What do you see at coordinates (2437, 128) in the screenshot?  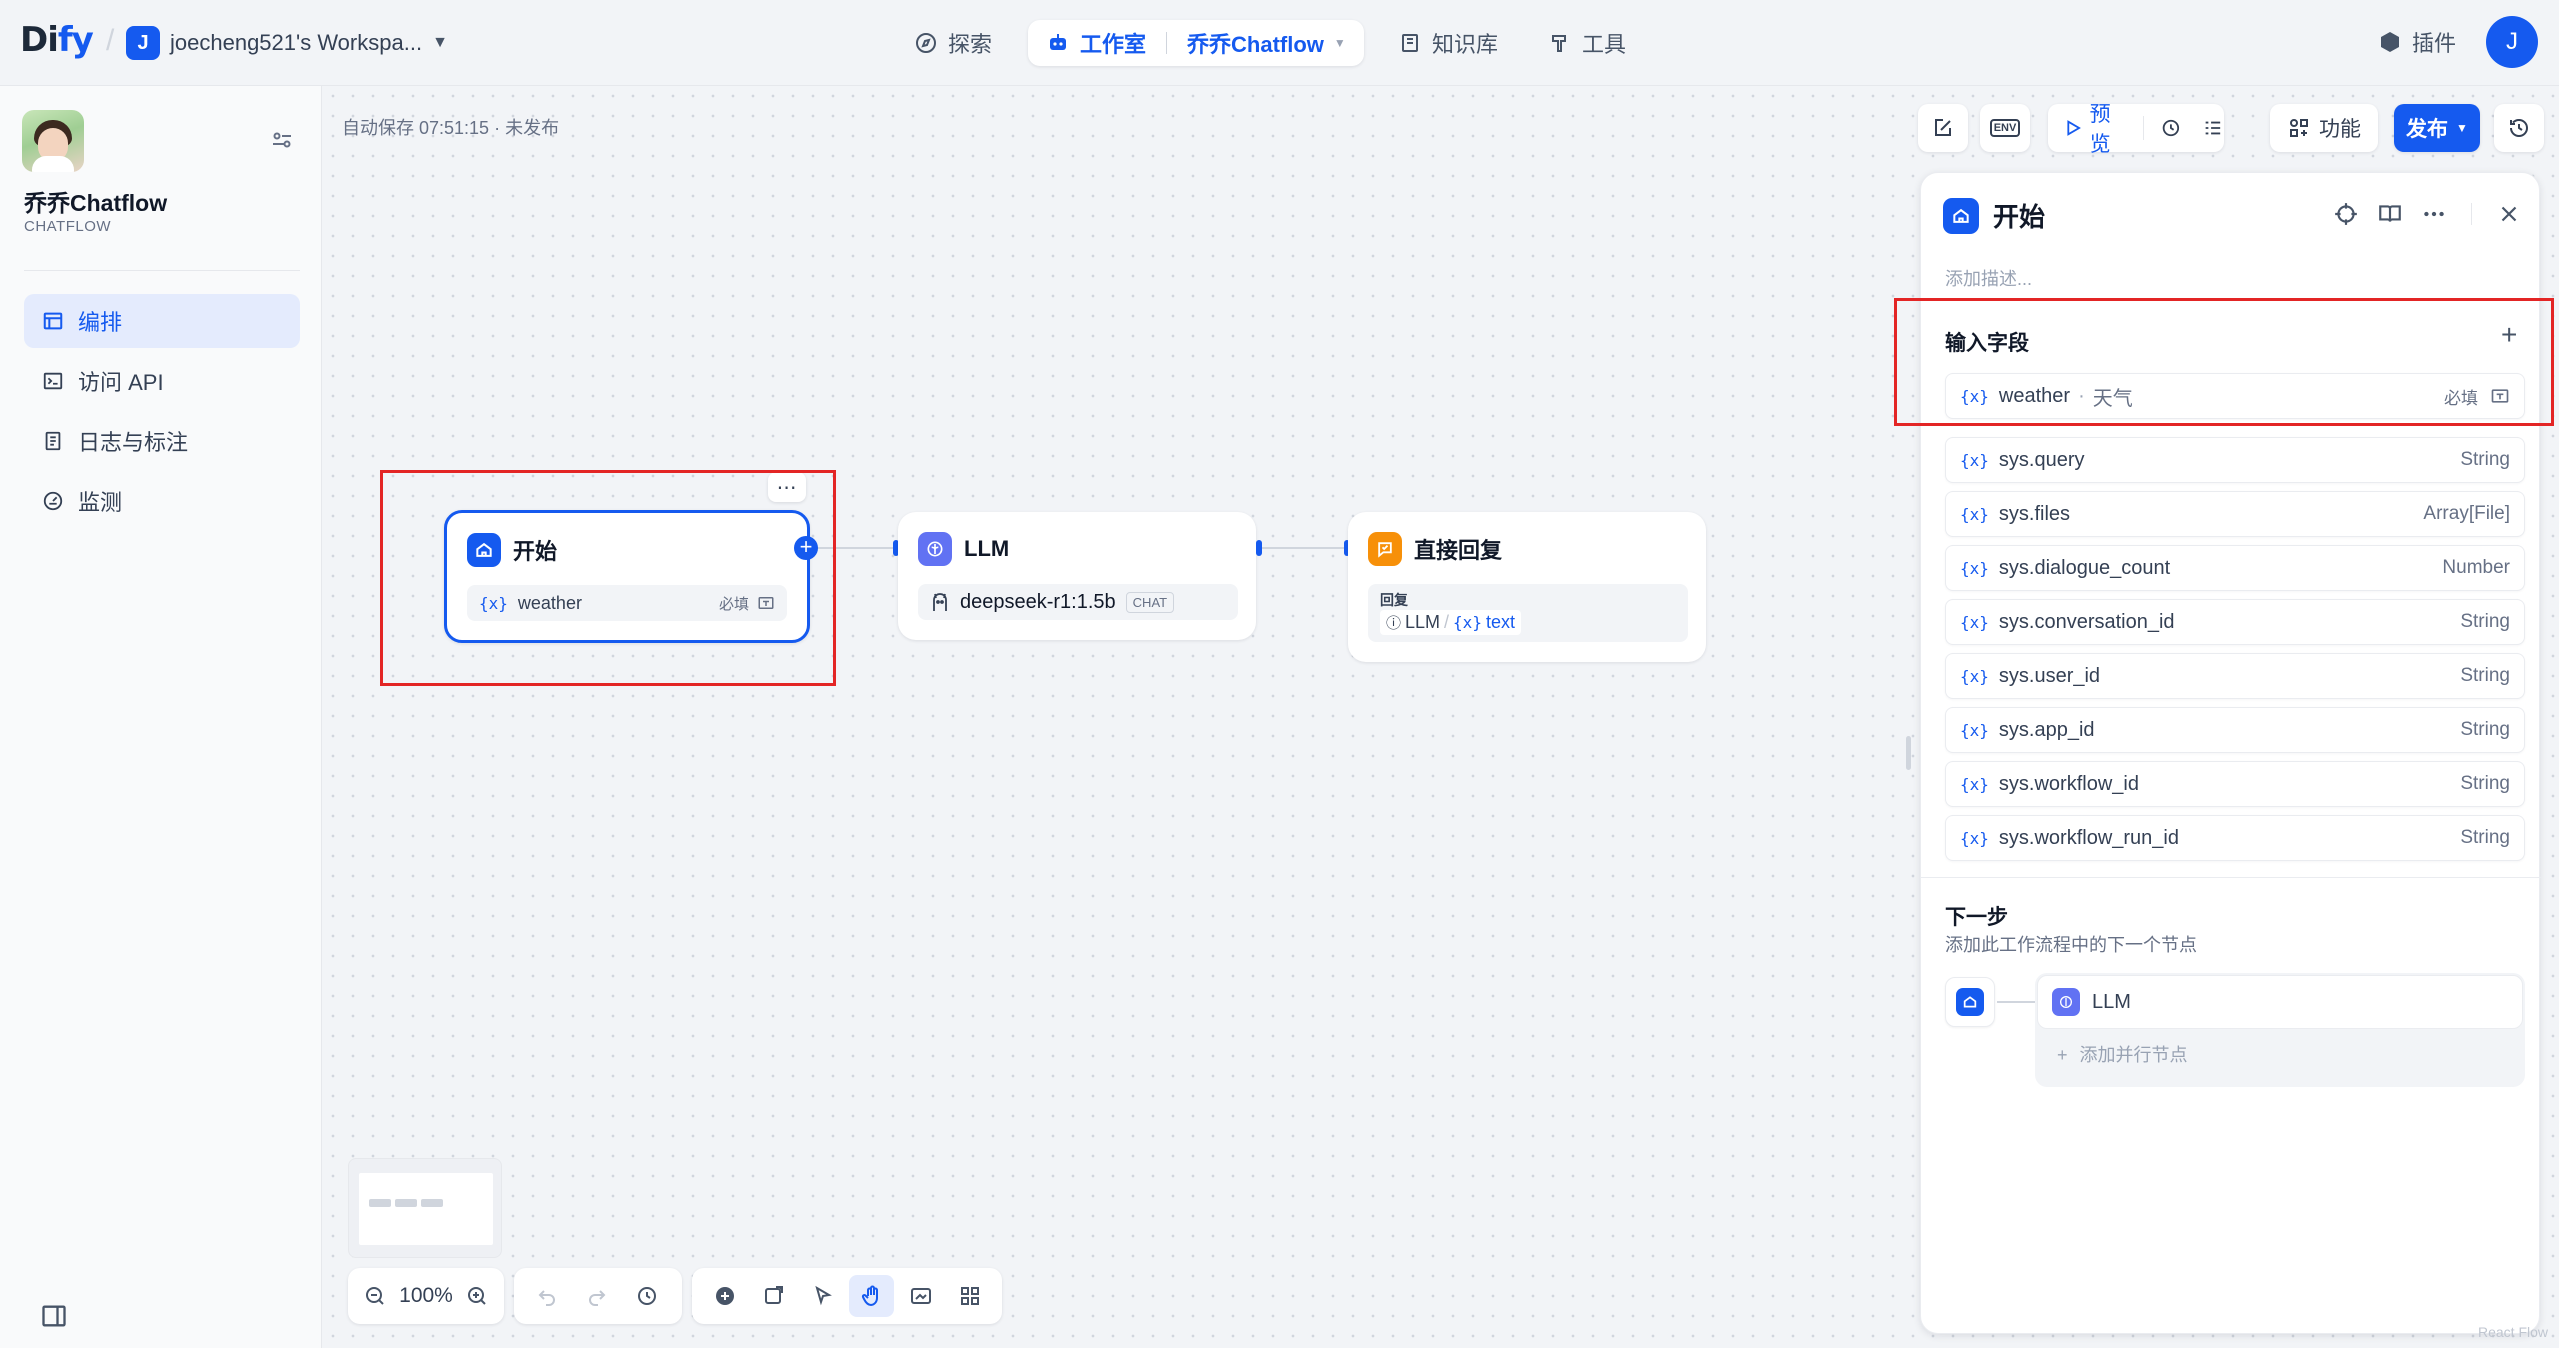 I see `publish-button: 发布 ▼` at bounding box center [2437, 128].